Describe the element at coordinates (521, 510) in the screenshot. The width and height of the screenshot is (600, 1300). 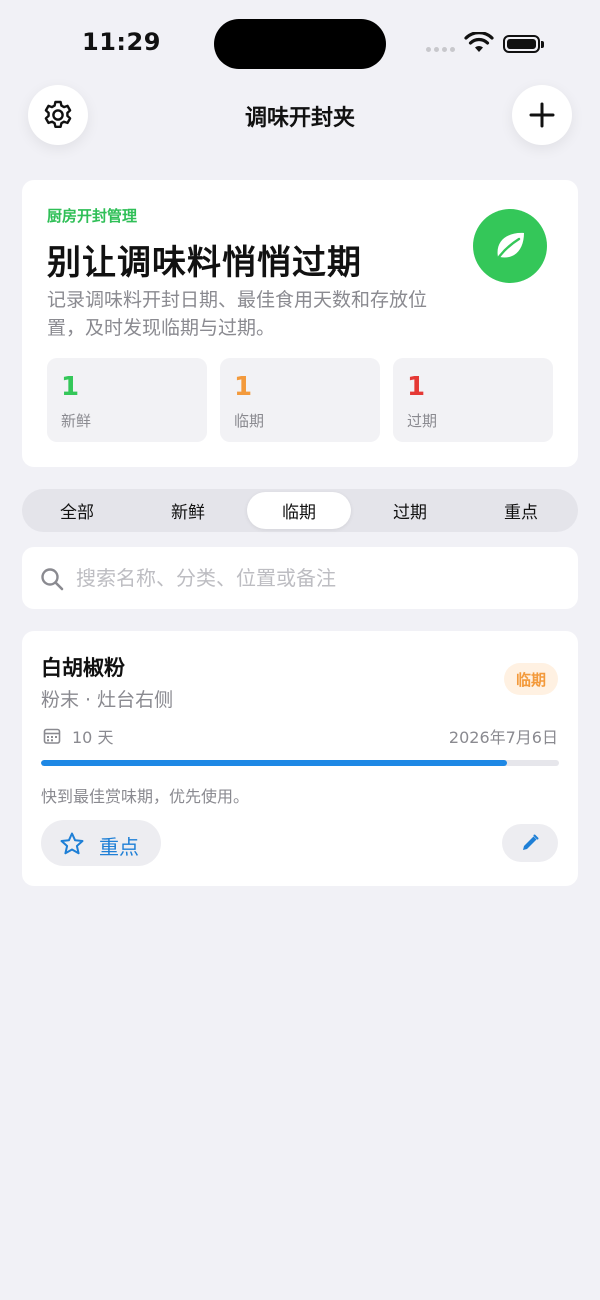
I see `tab-pinned: 重点` at that location.